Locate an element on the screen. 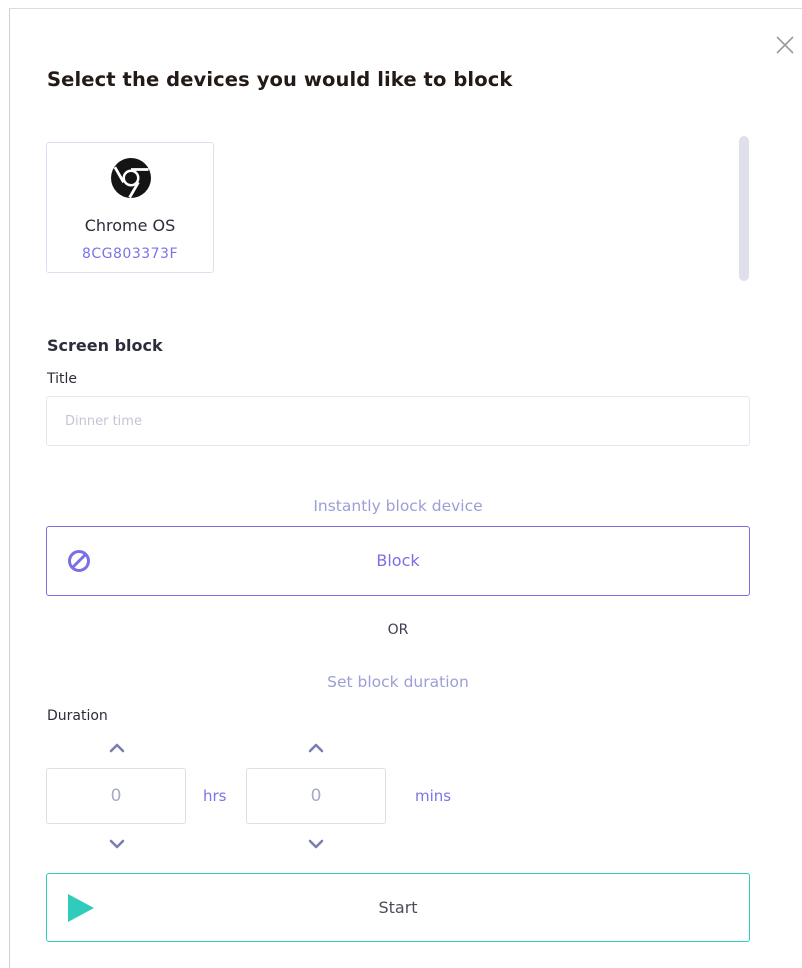 The width and height of the screenshot is (802, 968). start-button: Start is located at coordinates (398, 907).